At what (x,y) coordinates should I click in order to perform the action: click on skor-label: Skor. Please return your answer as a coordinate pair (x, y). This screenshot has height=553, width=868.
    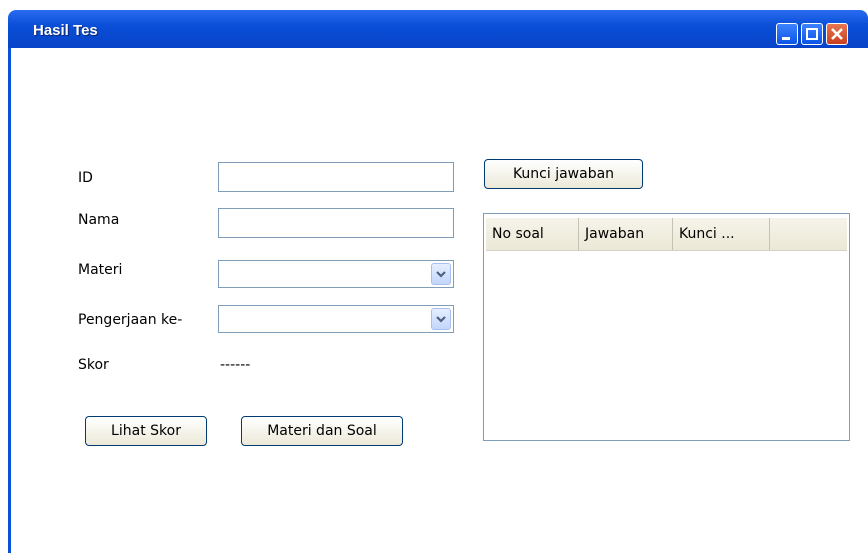
    Looking at the image, I should click on (93, 365).